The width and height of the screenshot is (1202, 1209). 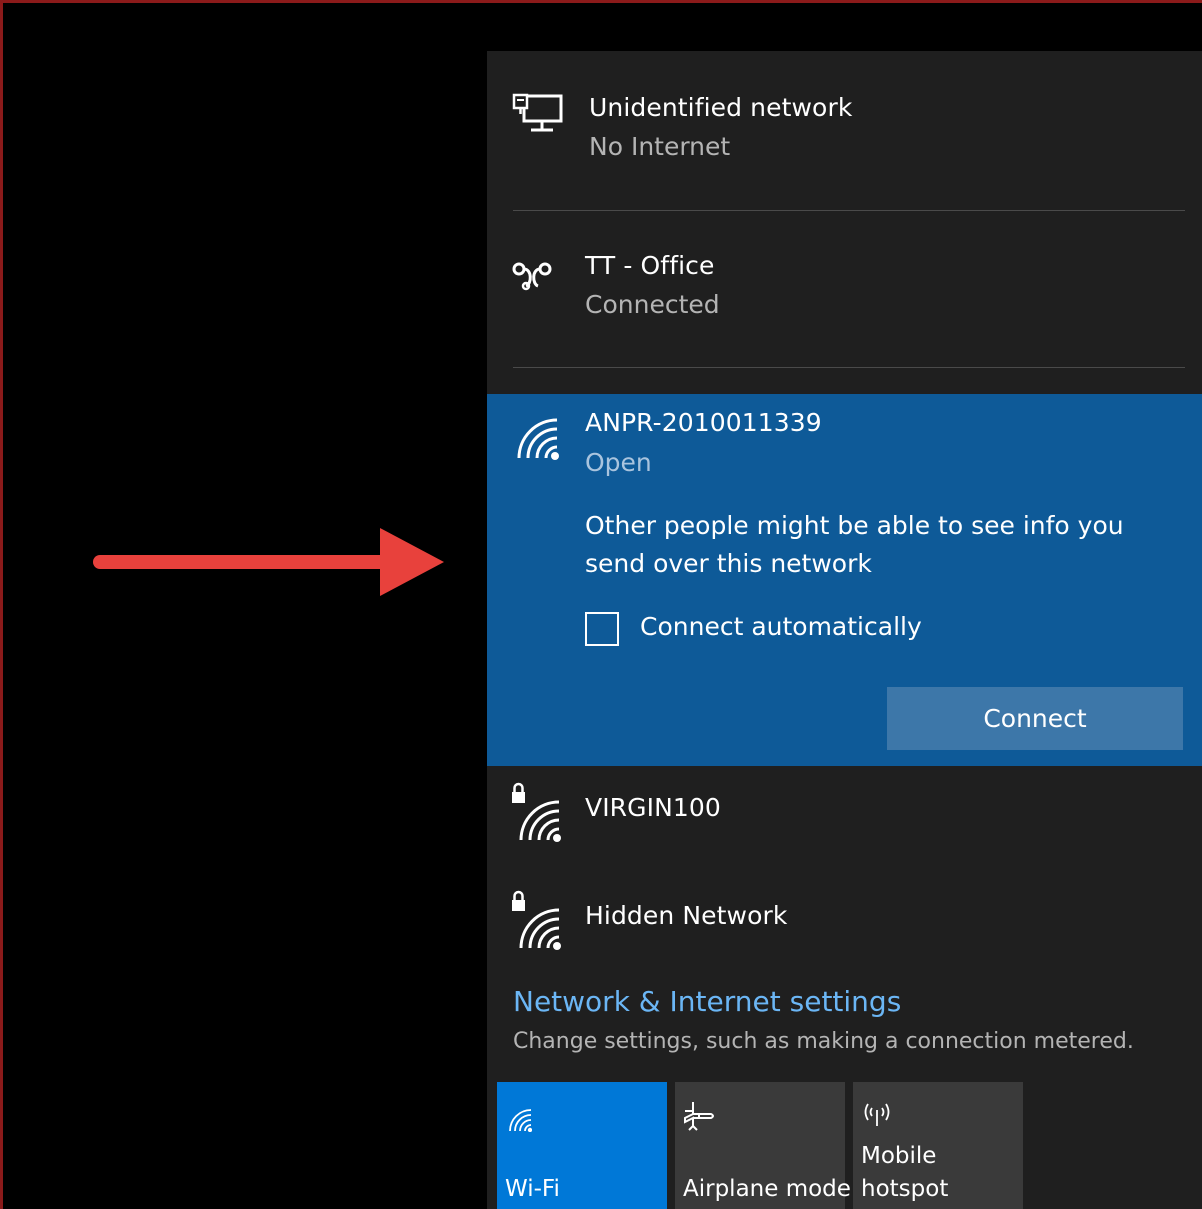 I want to click on mobile-hotspot-tile: Mobile hotspot, so click(x=938, y=1145).